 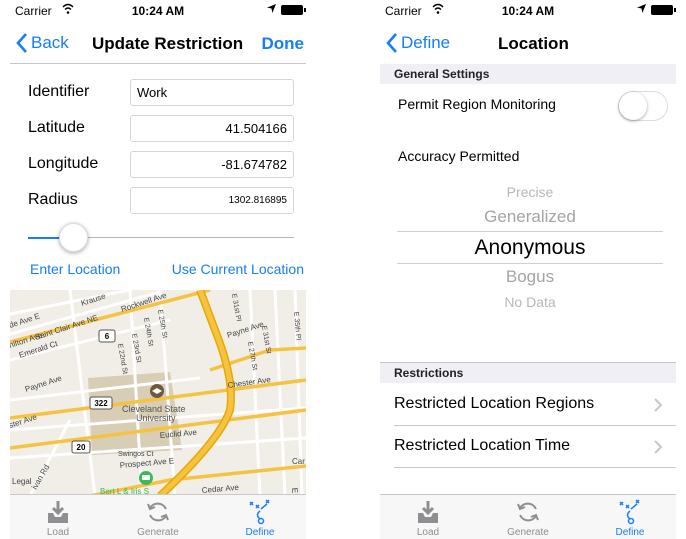 I want to click on radius-slider, so click(x=161, y=238).